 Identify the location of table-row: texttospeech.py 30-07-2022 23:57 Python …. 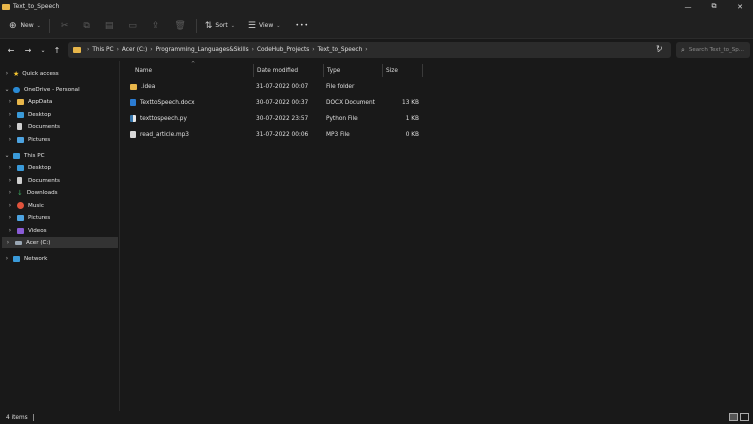
(277, 118).